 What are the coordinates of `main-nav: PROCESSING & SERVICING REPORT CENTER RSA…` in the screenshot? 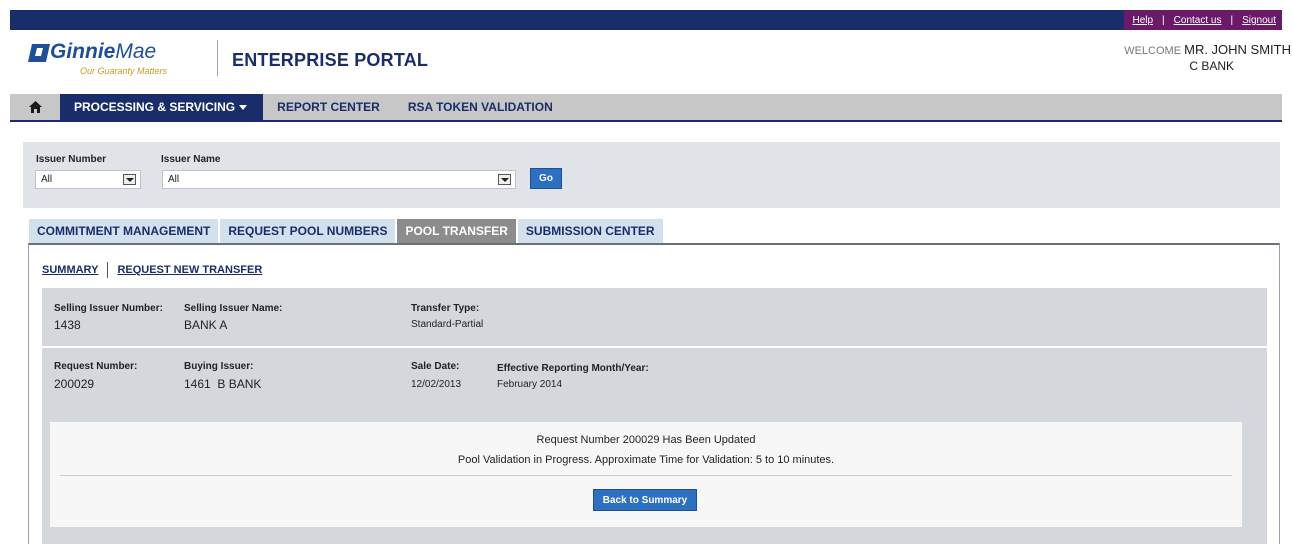 It's located at (646, 108).